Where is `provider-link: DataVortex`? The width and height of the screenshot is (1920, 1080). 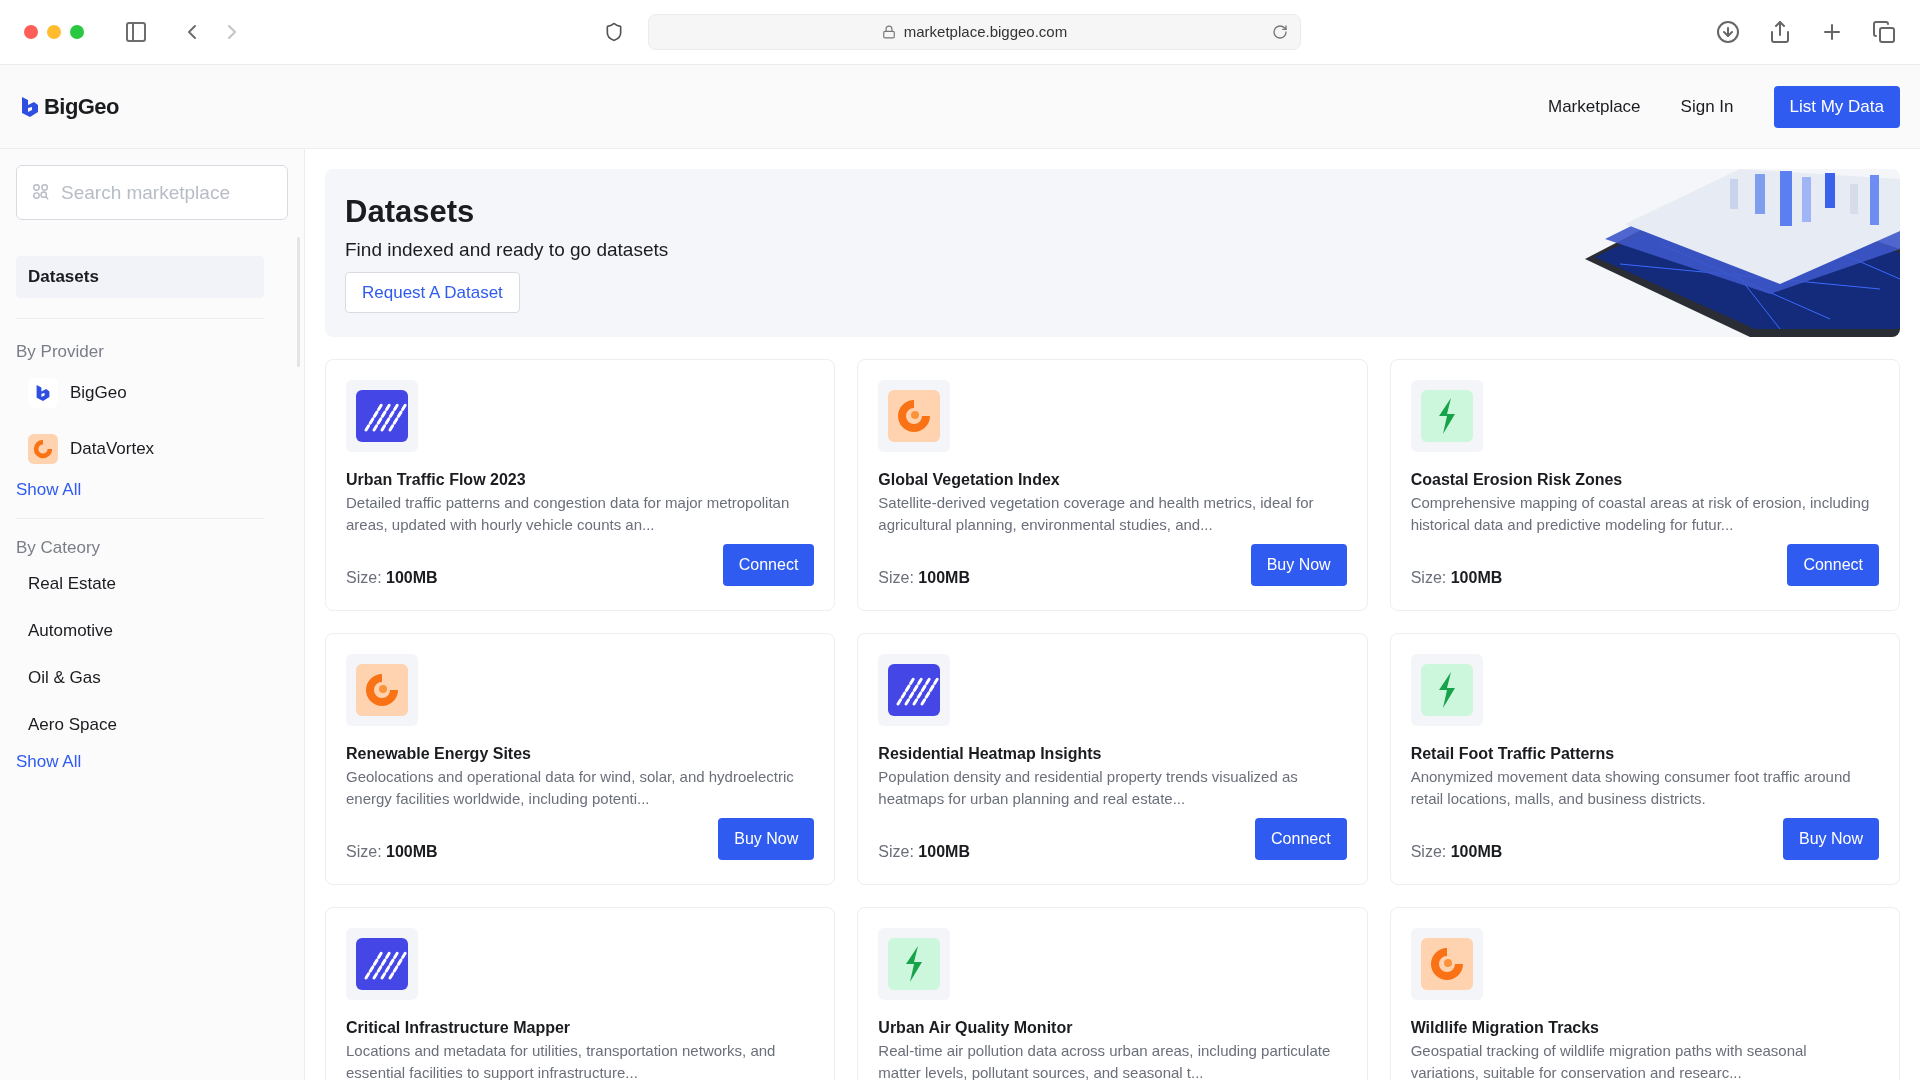
provider-link: DataVortex is located at coordinates (112, 448).